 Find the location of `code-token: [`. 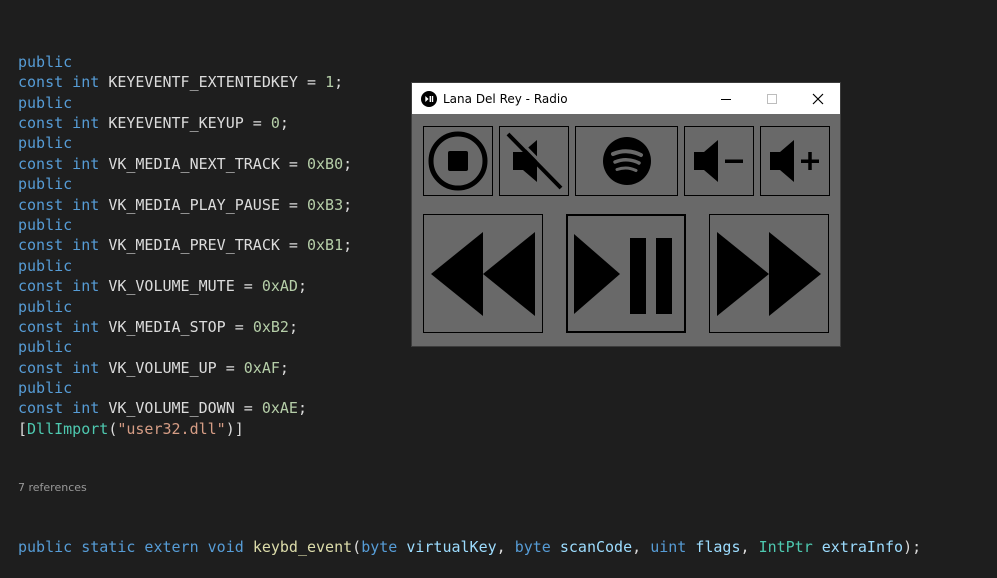

code-token: [ is located at coordinates (23, 428).